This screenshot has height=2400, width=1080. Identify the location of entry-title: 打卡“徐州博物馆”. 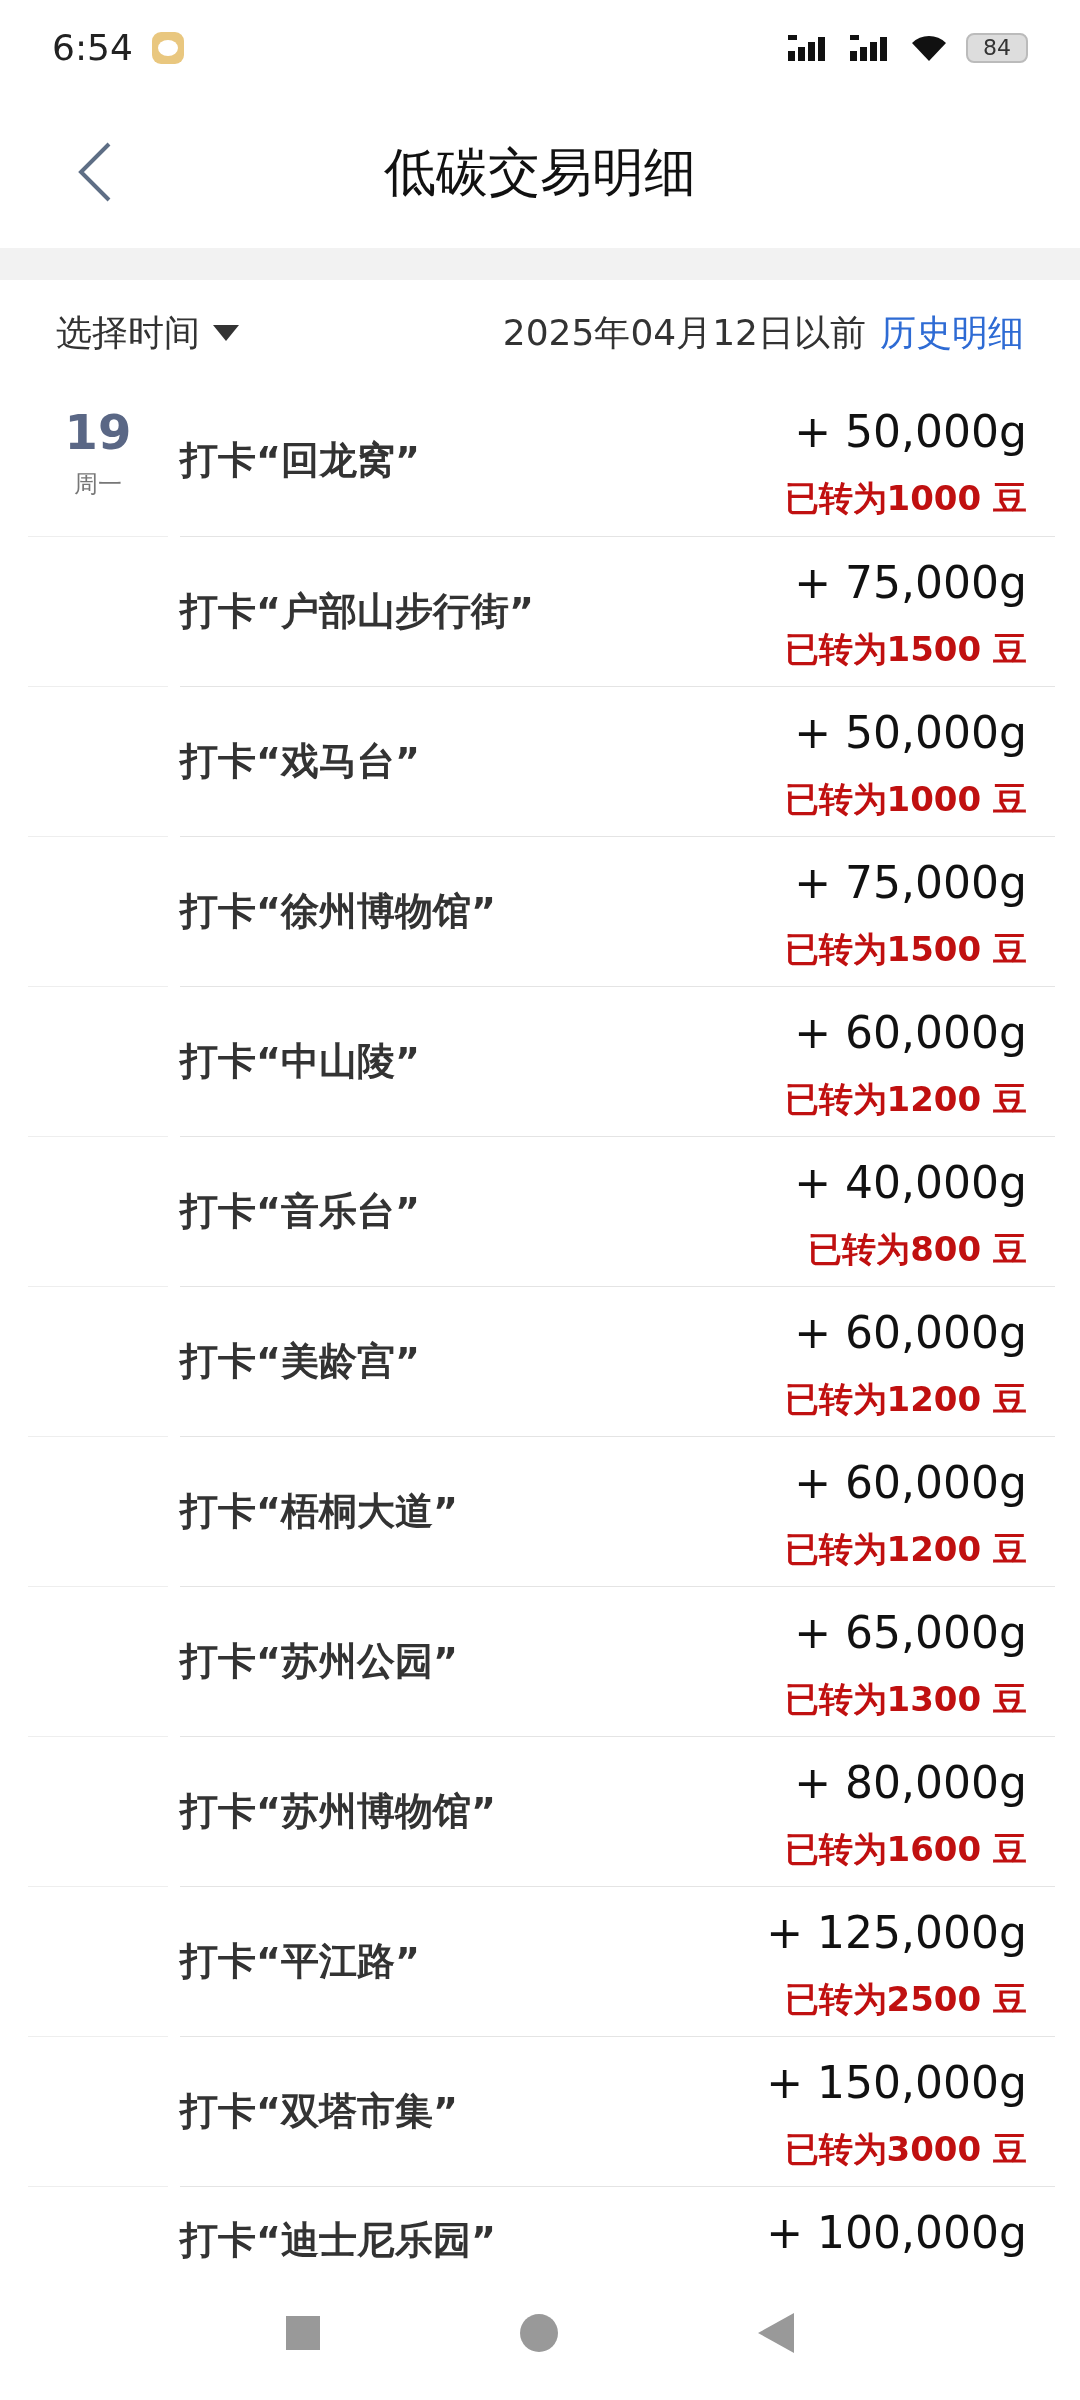
(338, 911).